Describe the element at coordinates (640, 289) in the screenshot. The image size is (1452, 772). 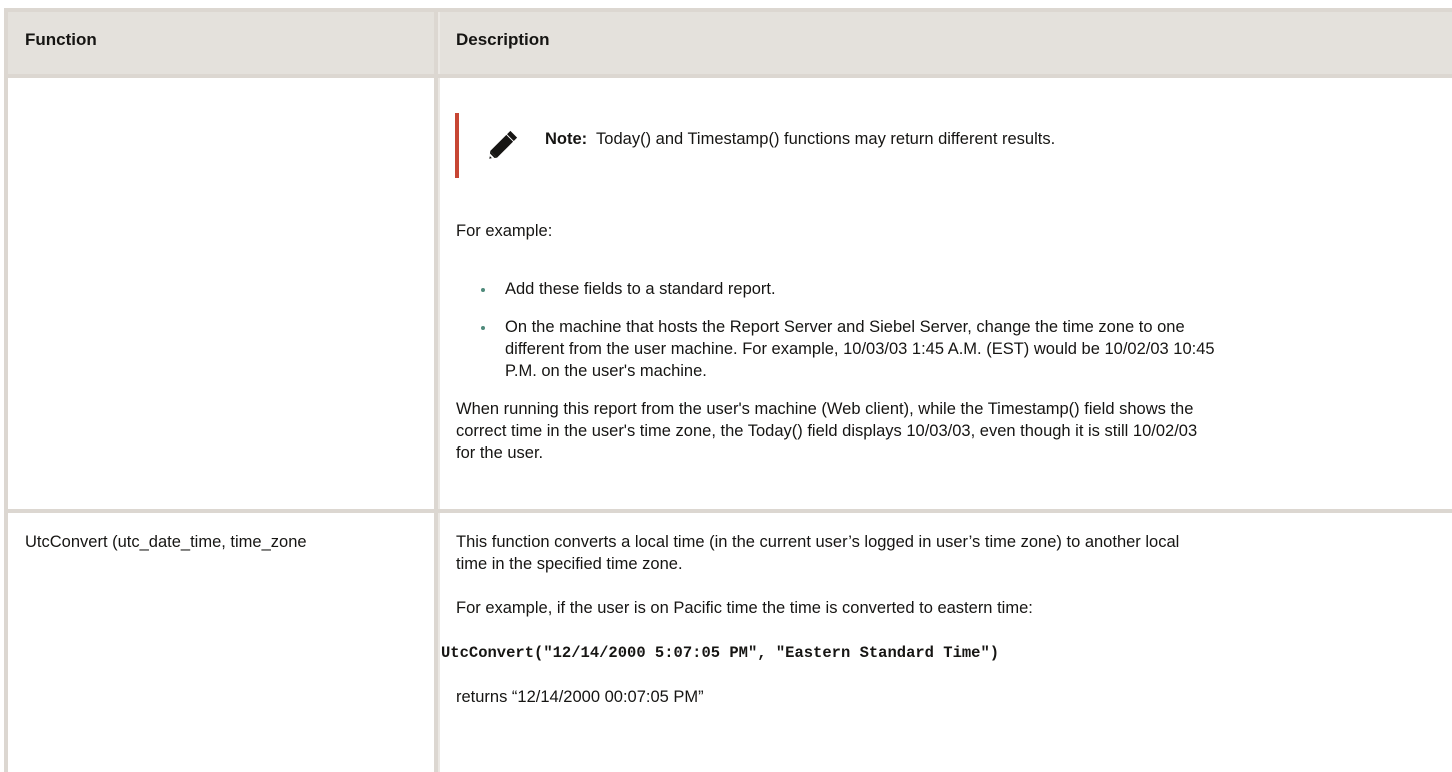
I see `bullet-item-1: Add these fields to a standard report.` at that location.